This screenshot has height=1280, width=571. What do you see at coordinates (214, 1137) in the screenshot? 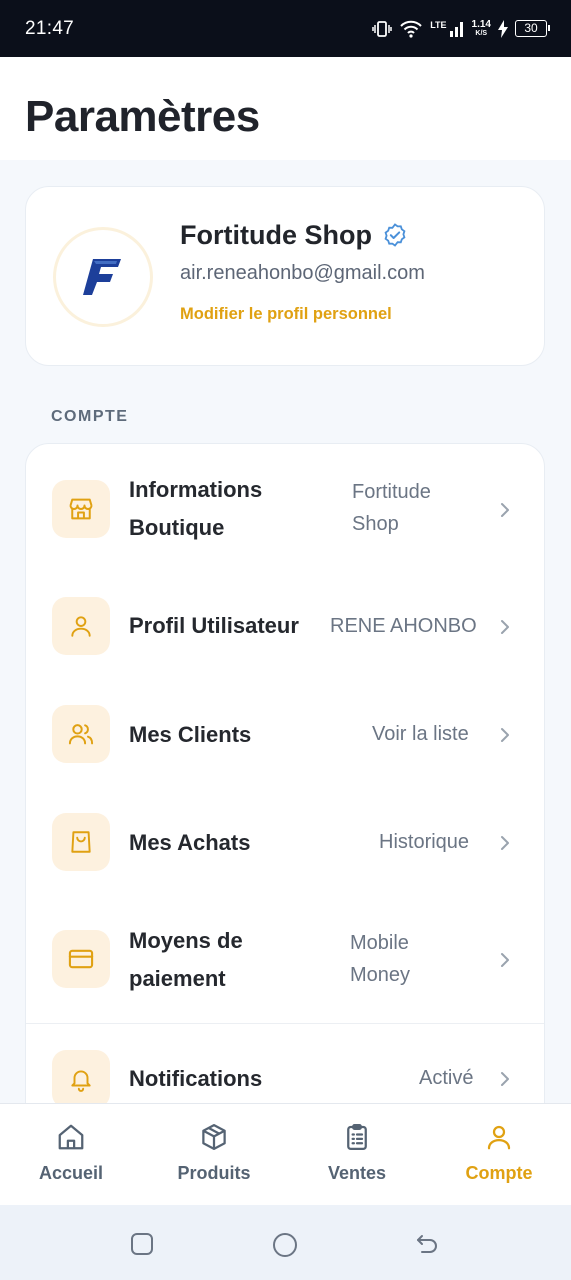
I see `box-icon` at bounding box center [214, 1137].